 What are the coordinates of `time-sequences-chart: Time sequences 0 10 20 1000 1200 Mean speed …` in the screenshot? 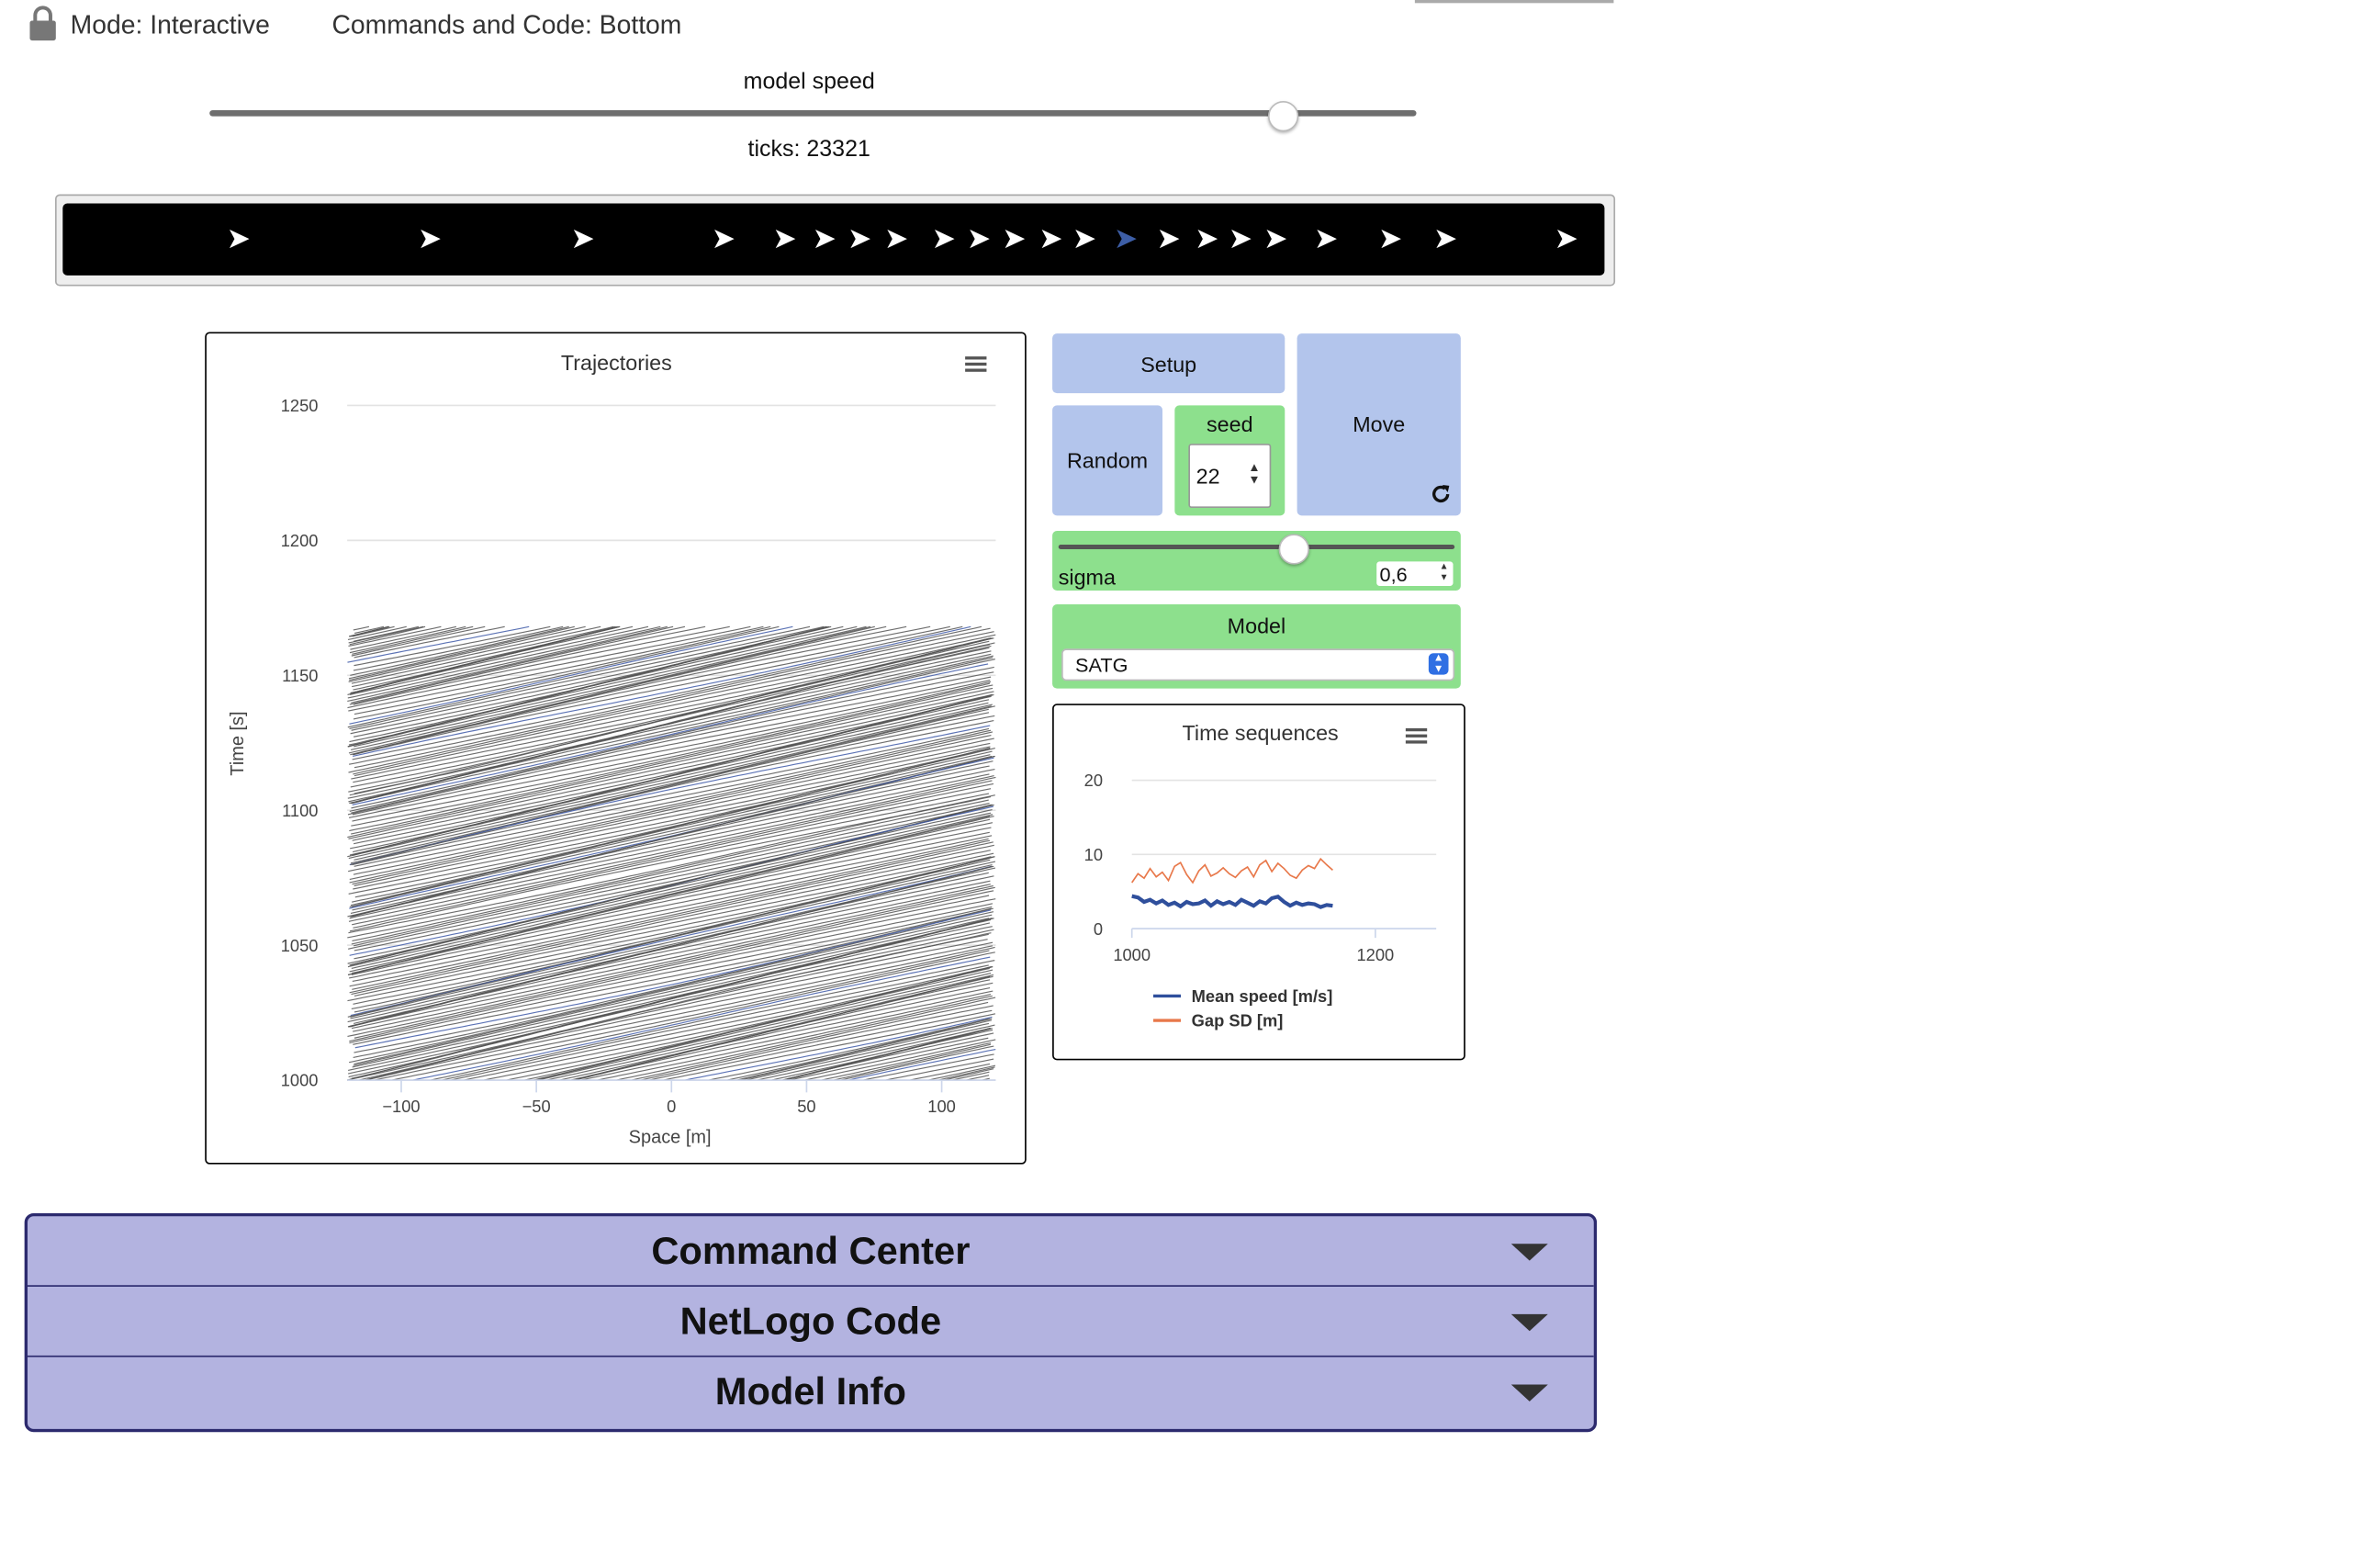 It's located at (1260, 876).